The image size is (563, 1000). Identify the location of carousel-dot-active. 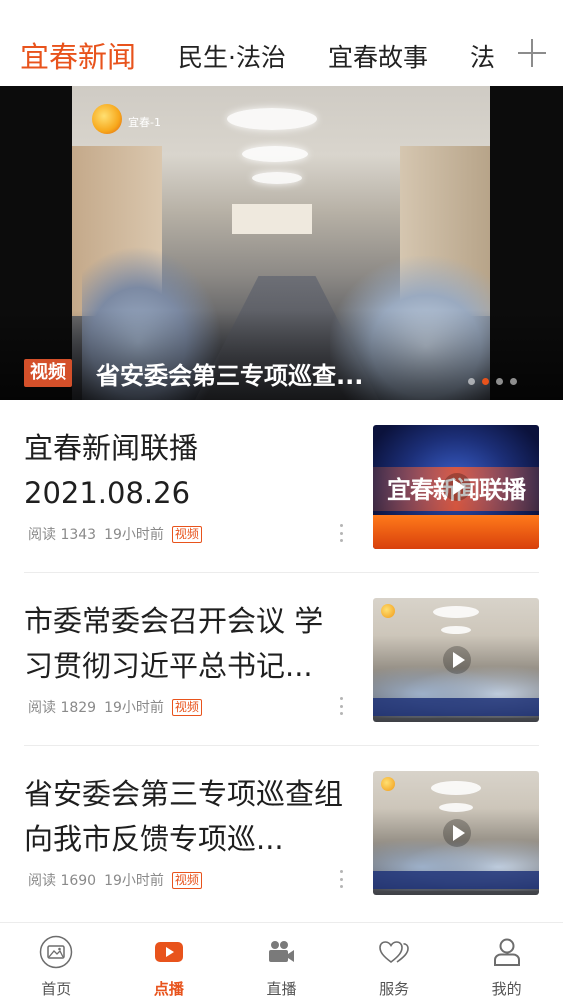
(485, 381).